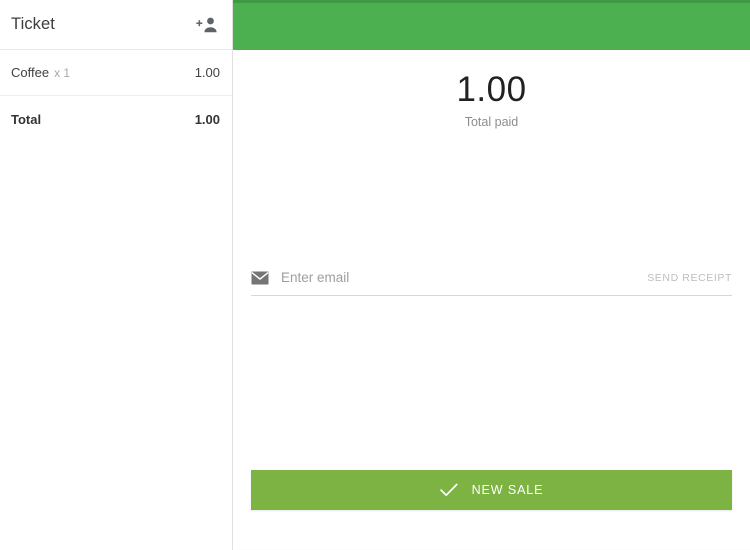 The height and width of the screenshot is (550, 750). I want to click on email-receipt-row: SEND RECEIPT, so click(491, 278).